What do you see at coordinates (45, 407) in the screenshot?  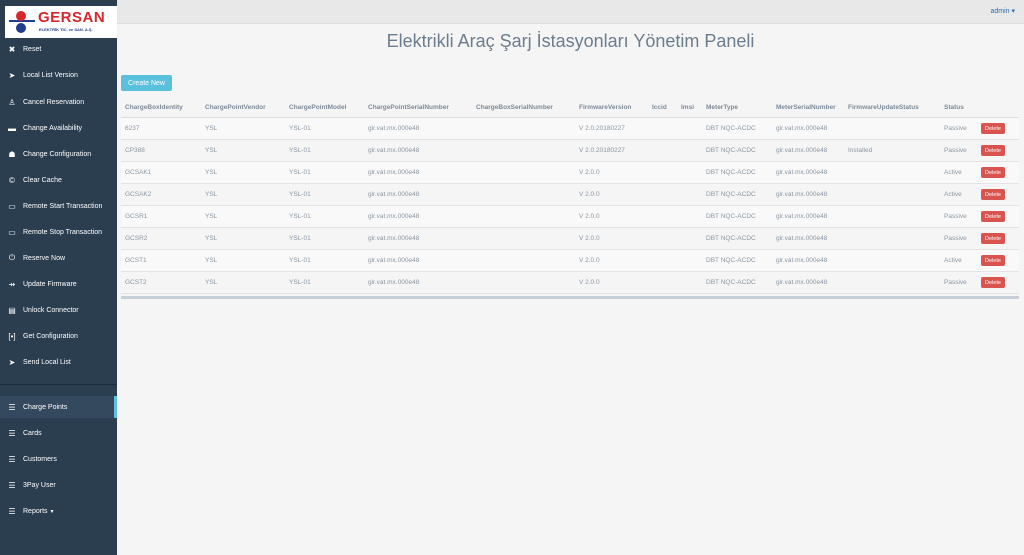 I see `sidebar-item-label: Charge Points` at bounding box center [45, 407].